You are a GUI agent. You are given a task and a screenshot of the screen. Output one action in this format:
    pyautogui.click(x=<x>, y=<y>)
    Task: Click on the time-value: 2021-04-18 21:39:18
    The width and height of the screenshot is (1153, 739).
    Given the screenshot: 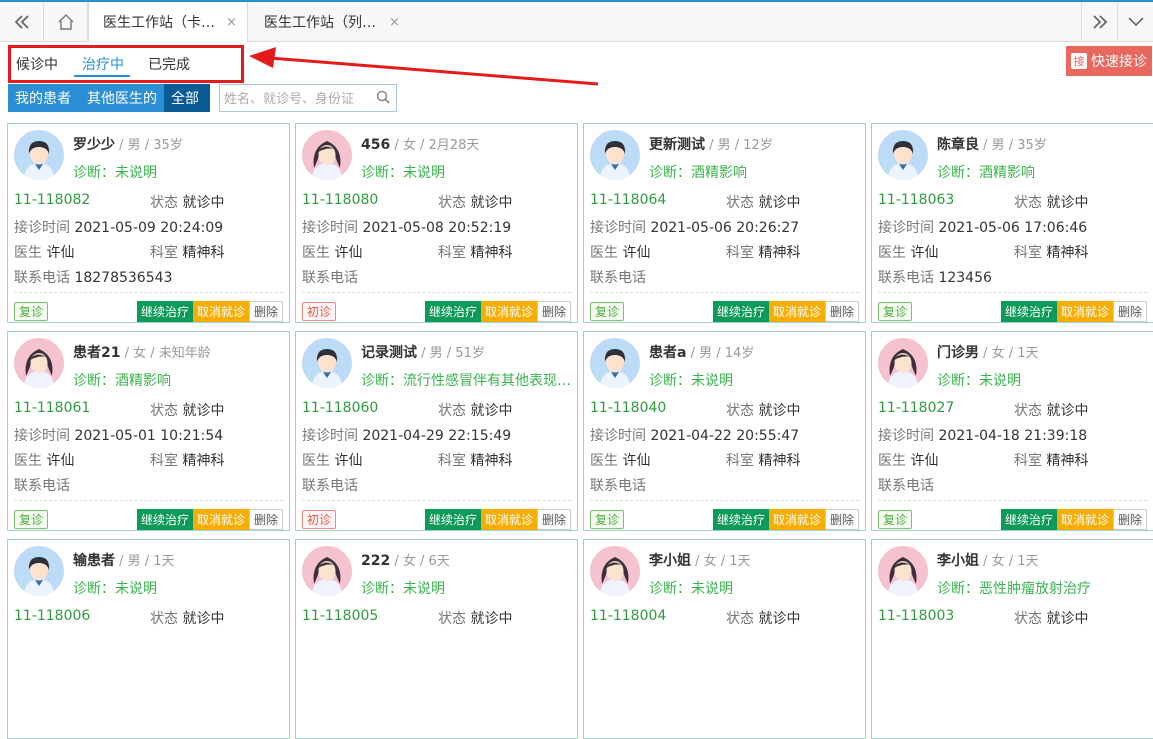 What is the action you would take?
    pyautogui.click(x=1013, y=436)
    